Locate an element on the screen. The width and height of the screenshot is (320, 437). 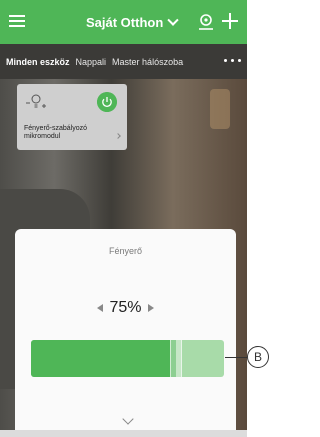
arrow-left-icon is located at coordinates (100, 308).